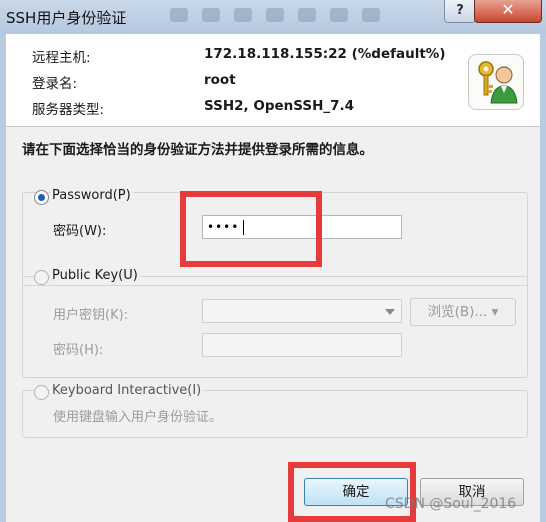 The image size is (546, 522). I want to click on browse-button: 浏览(B)... ▾, so click(463, 312).